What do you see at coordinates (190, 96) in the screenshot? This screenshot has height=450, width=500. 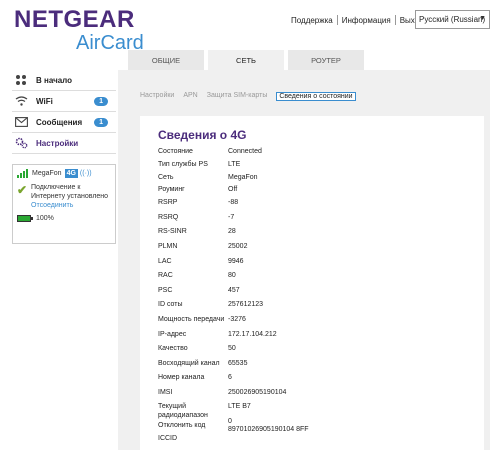 I see `subtab-apn: APN` at bounding box center [190, 96].